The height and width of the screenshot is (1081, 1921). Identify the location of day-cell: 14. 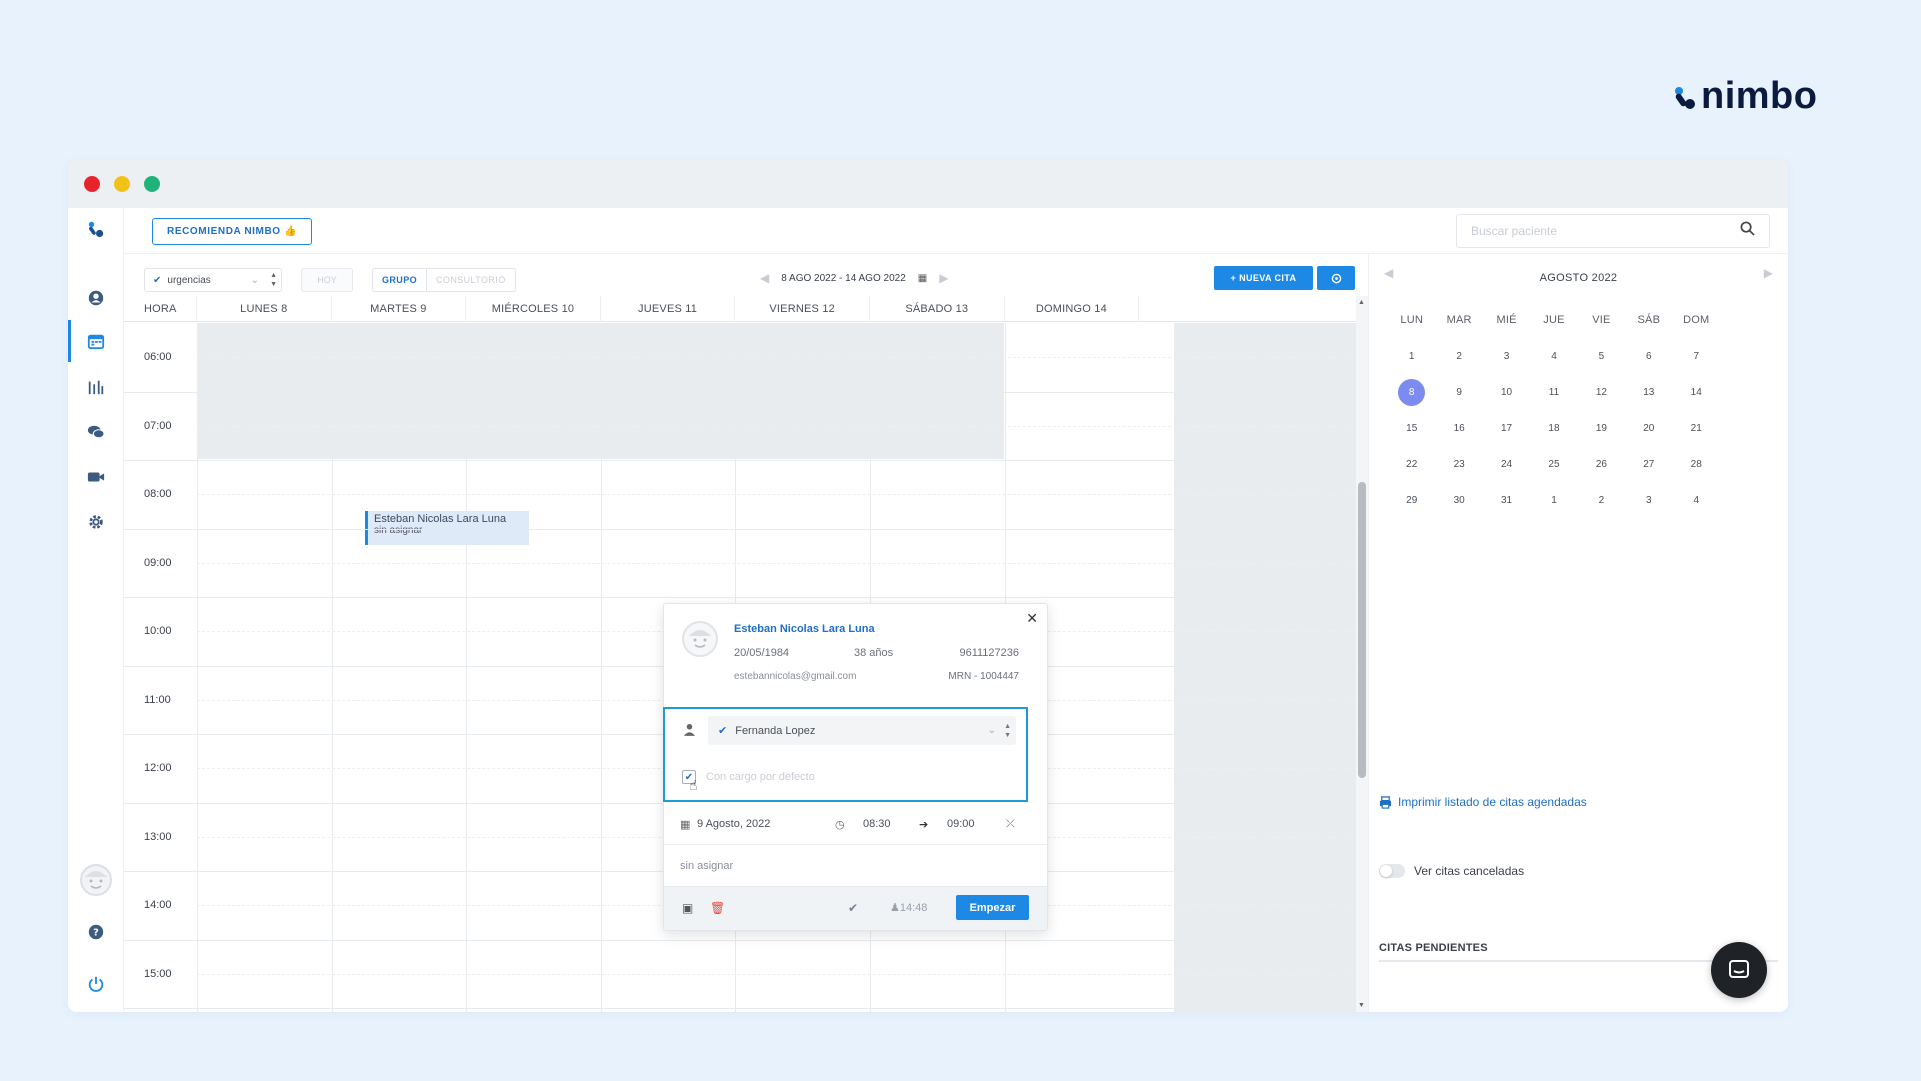
(1696, 392).